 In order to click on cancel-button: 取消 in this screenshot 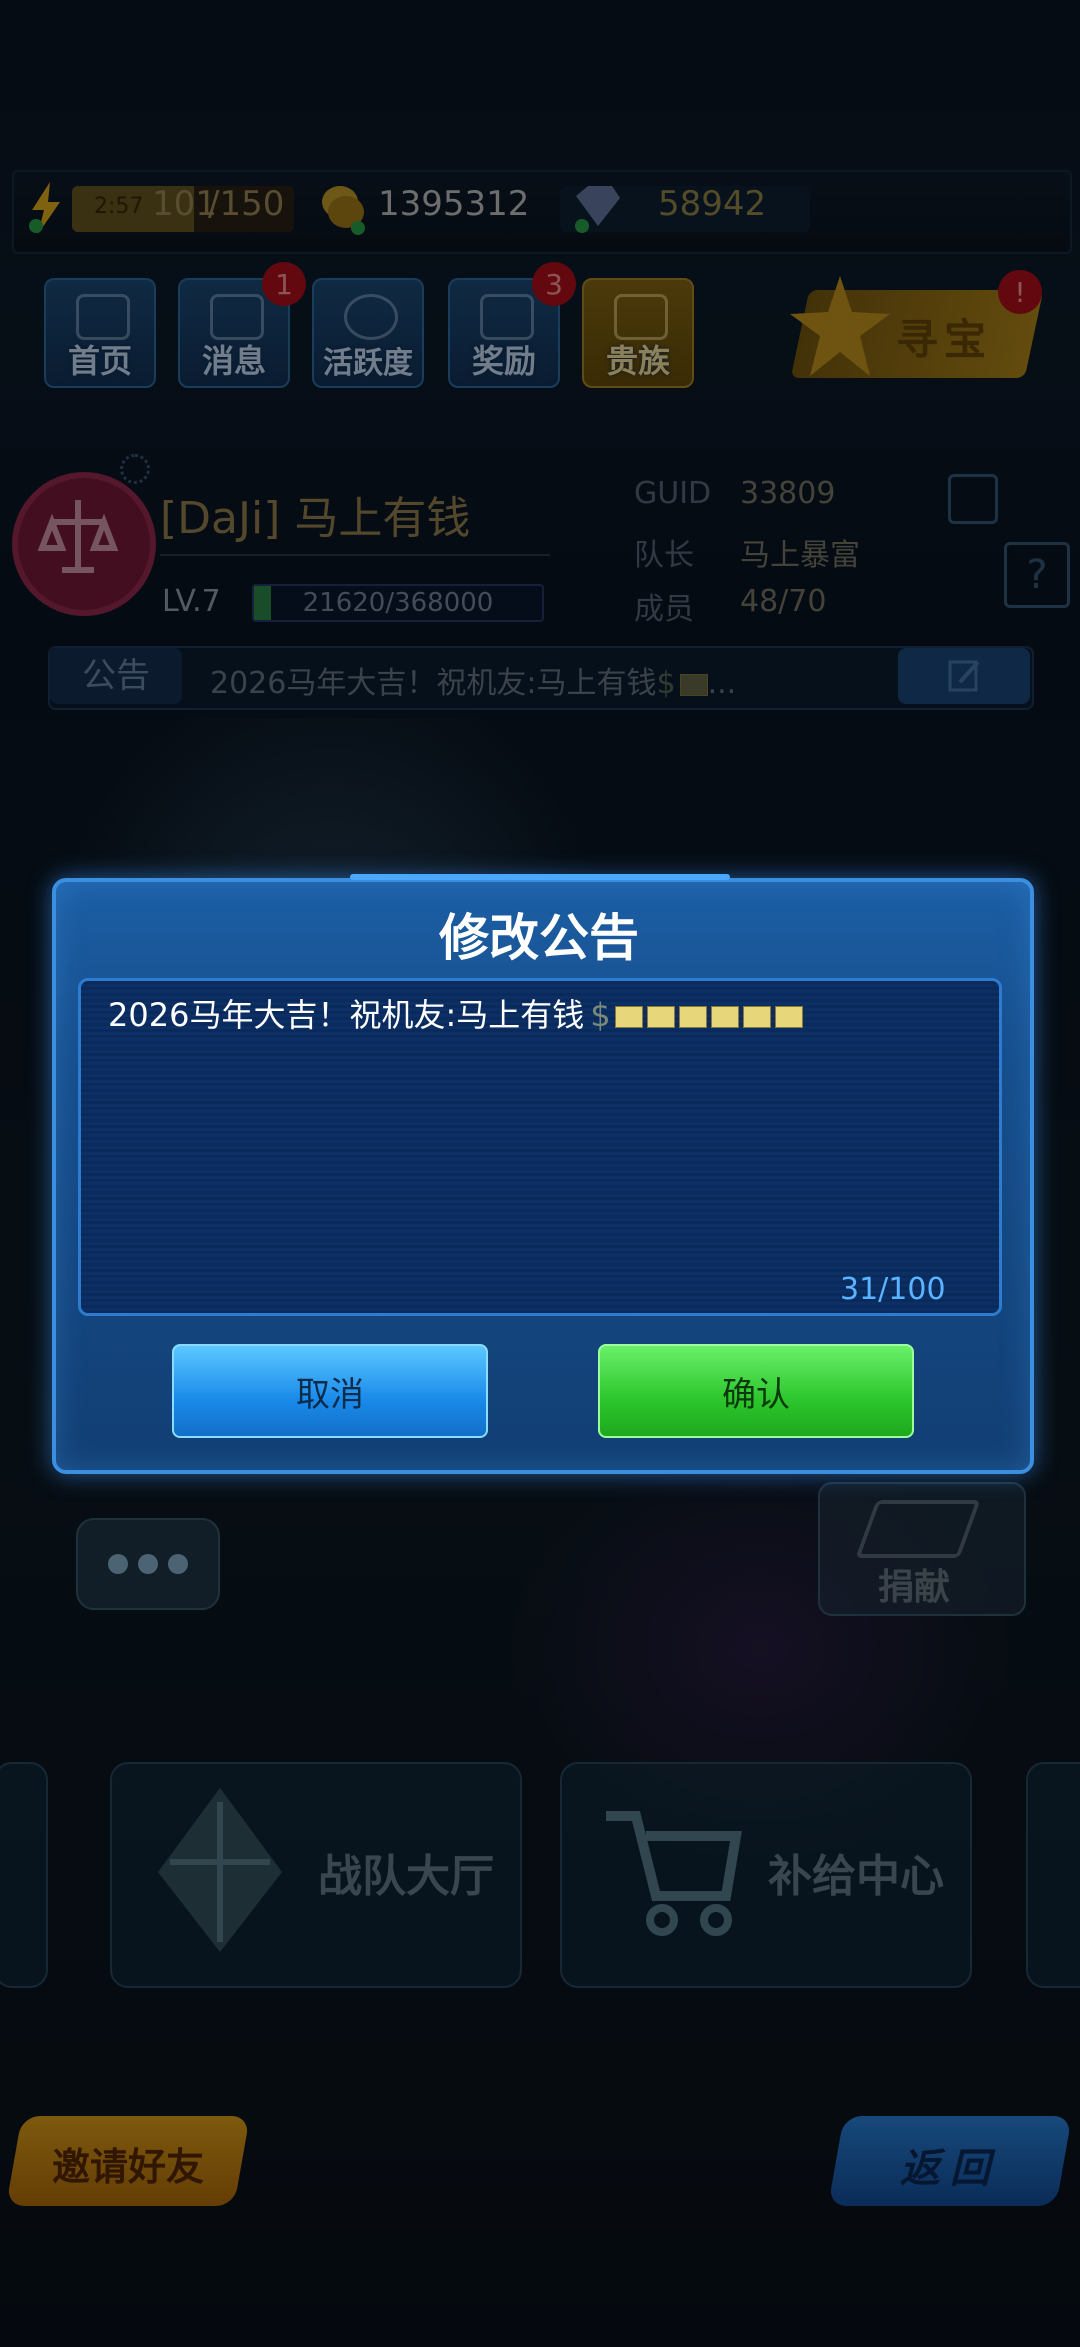, I will do `click(330, 1391)`.